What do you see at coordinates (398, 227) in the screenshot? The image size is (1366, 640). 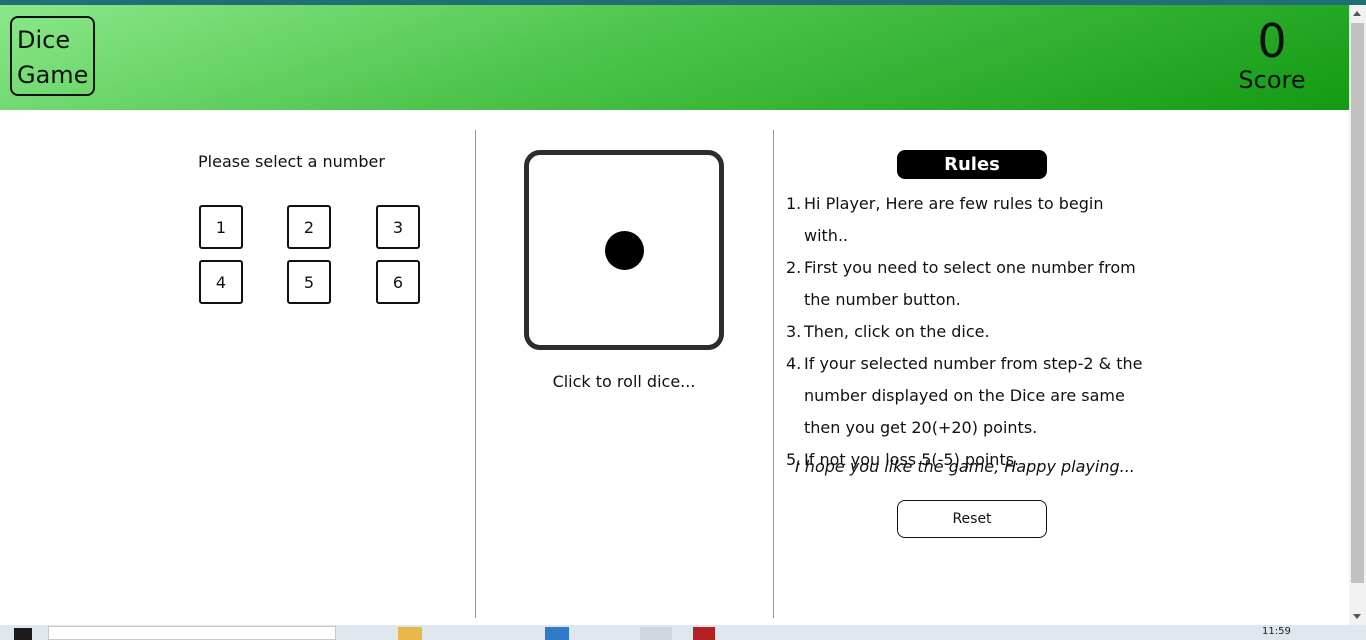 I see `number-button-3: 3` at bounding box center [398, 227].